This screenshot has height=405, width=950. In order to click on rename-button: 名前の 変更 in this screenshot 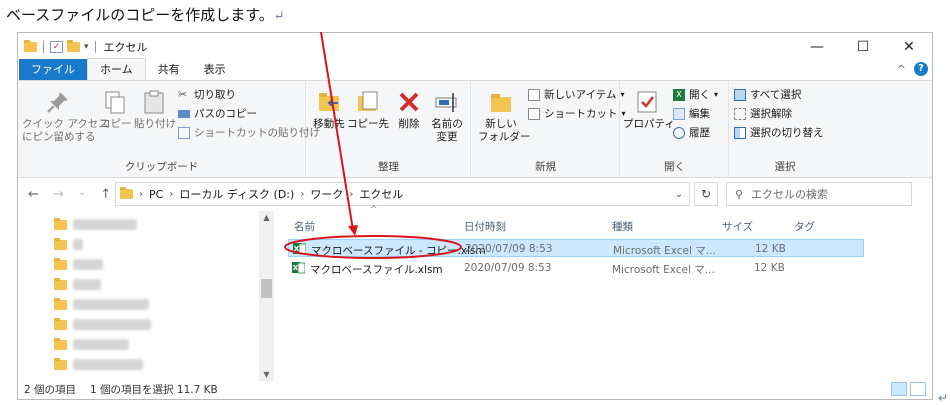, I will do `click(447, 116)`.